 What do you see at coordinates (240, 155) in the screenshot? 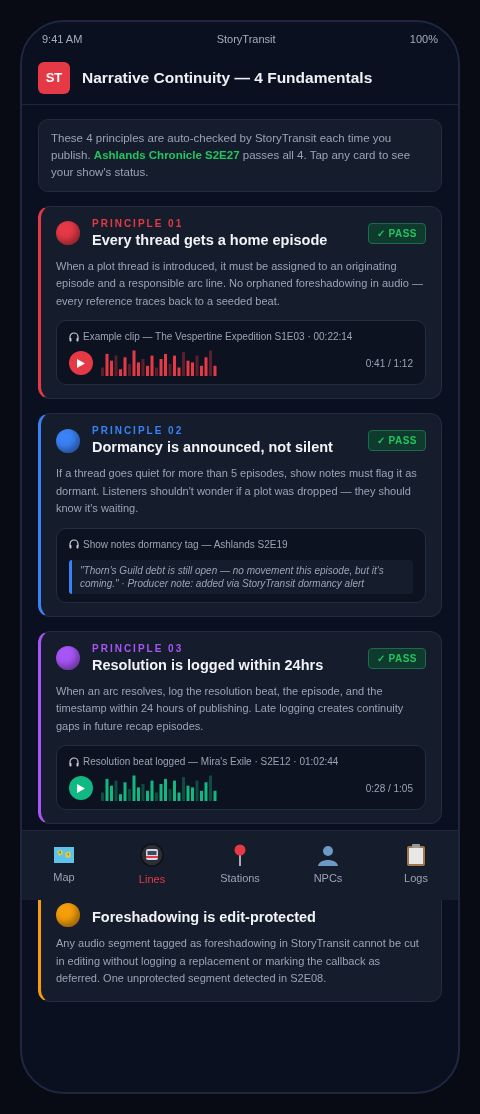
I see `intro-text: These 4 principles are auto-checked by StoryTransit each time you publish. Ashlands Chronicle S2E27 passes all 4. Tap any card to see your show's status.` at bounding box center [240, 155].